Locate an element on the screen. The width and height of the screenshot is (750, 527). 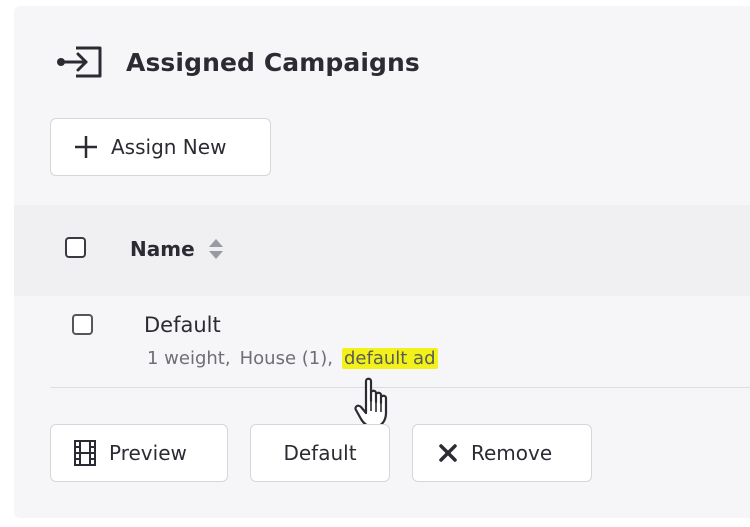
column-header-label: Name is located at coordinates (162, 249).